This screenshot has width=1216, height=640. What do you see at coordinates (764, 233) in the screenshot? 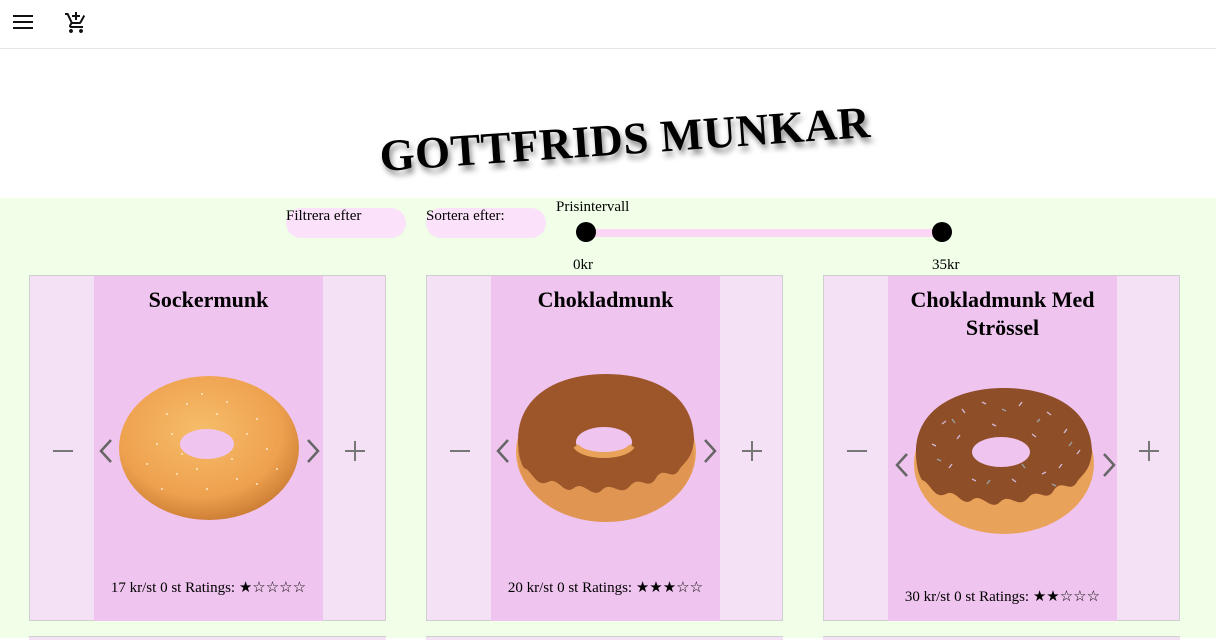
I see `price-range-track` at bounding box center [764, 233].